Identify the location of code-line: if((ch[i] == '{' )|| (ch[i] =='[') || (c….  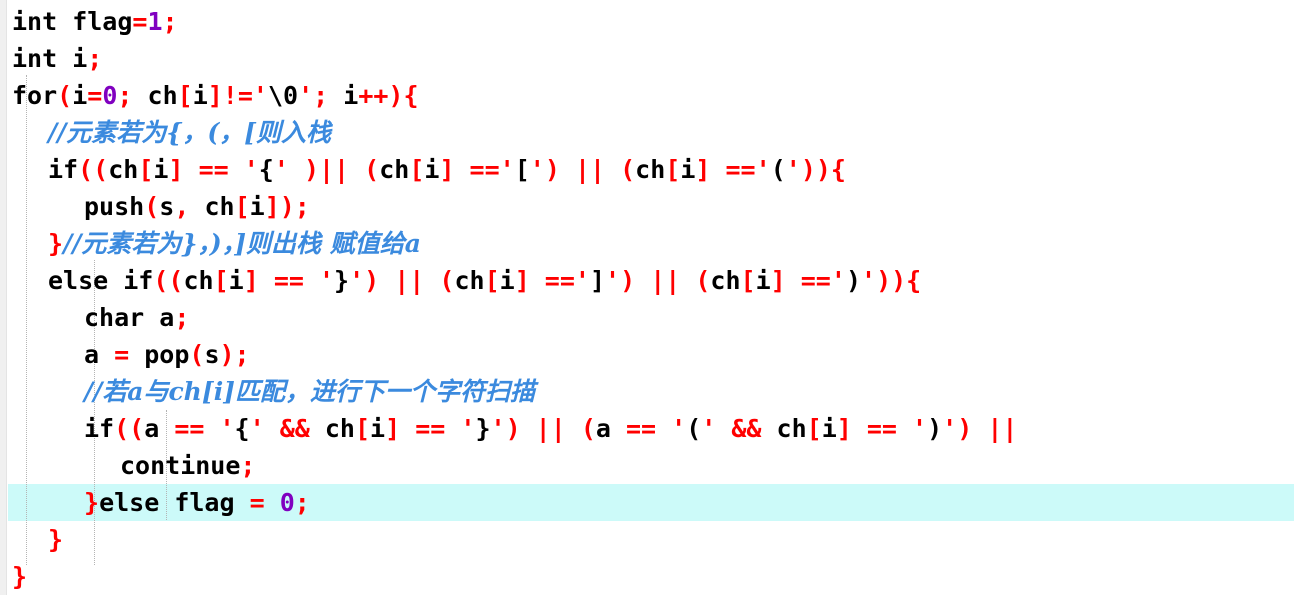
(427, 169).